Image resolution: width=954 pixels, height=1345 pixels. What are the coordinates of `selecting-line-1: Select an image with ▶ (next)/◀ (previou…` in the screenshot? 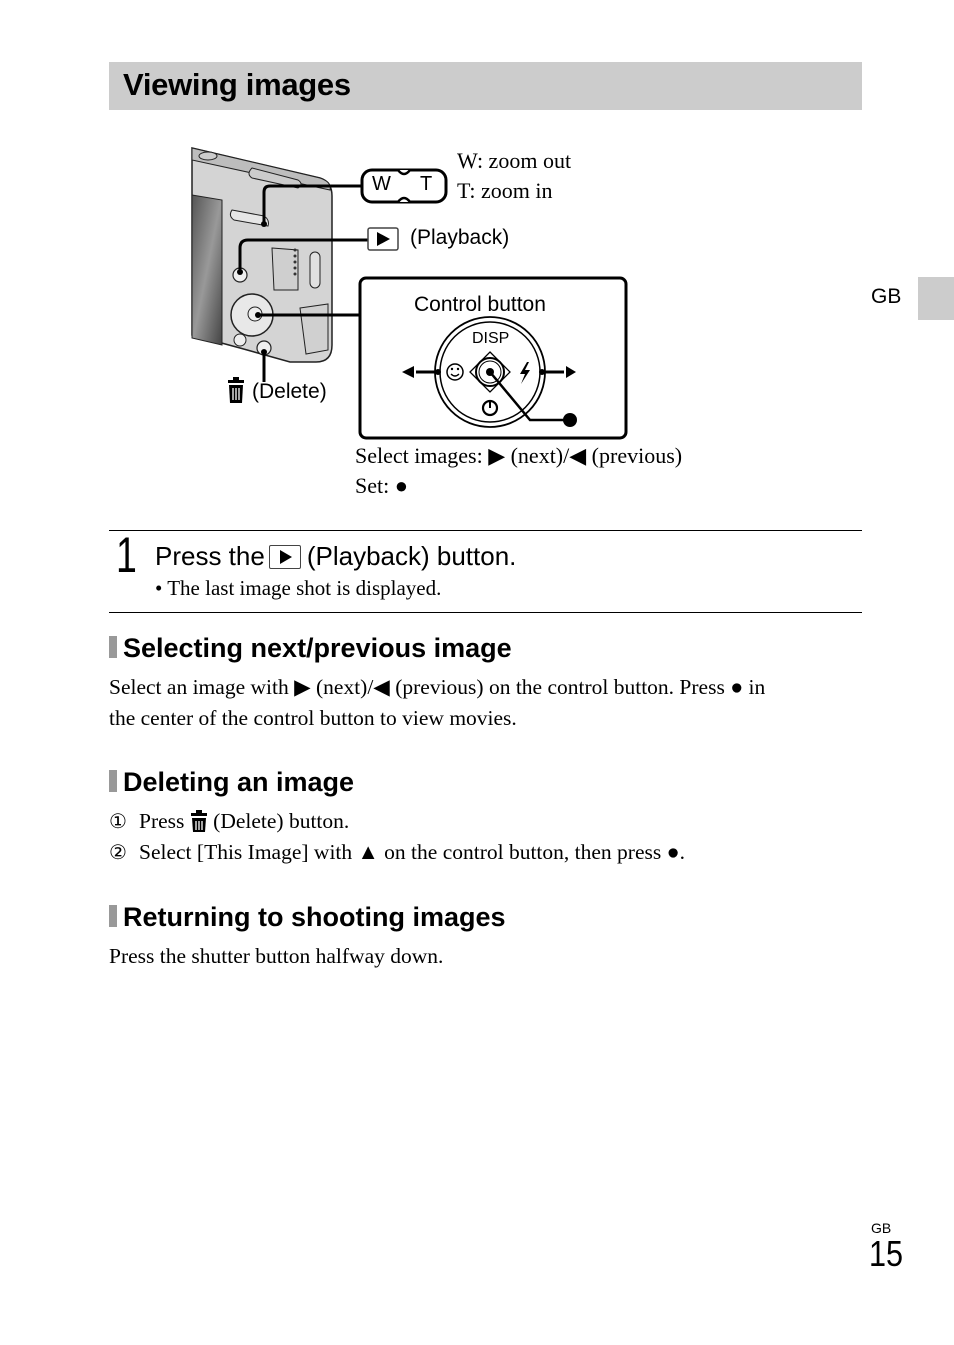 It's located at (437, 687).